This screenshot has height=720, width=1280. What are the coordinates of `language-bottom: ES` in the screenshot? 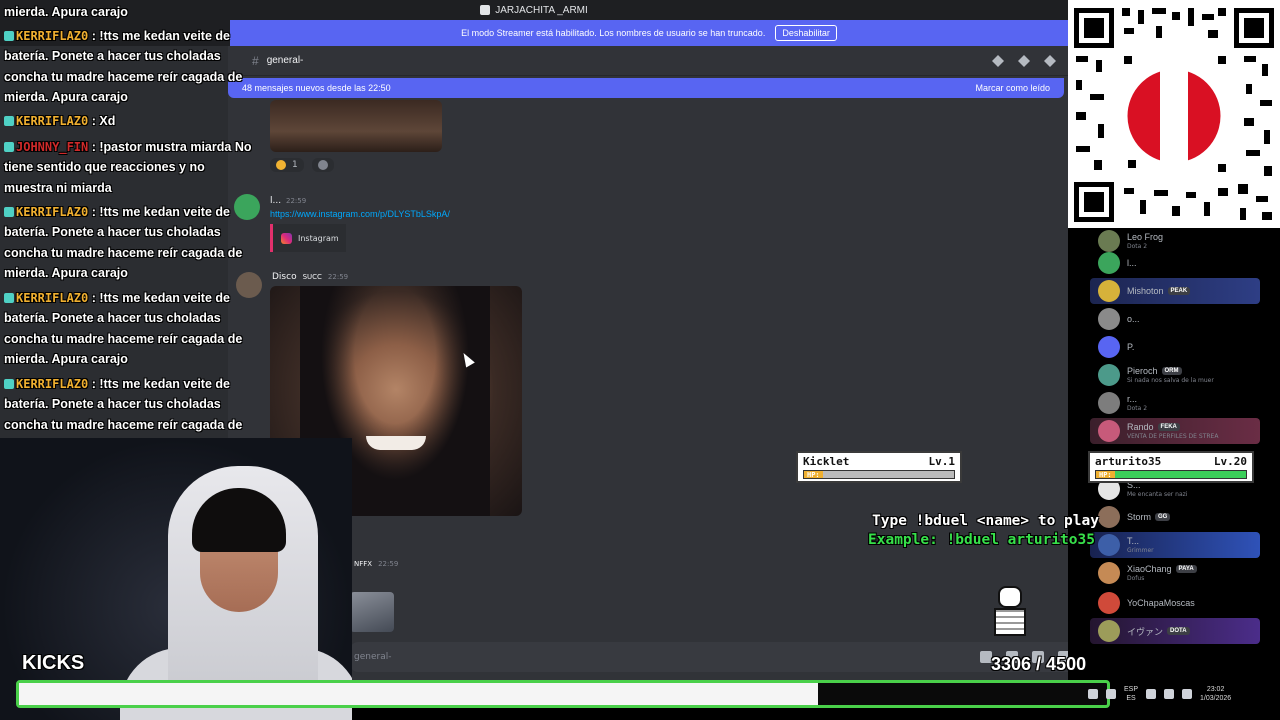 It's located at (1131, 698).